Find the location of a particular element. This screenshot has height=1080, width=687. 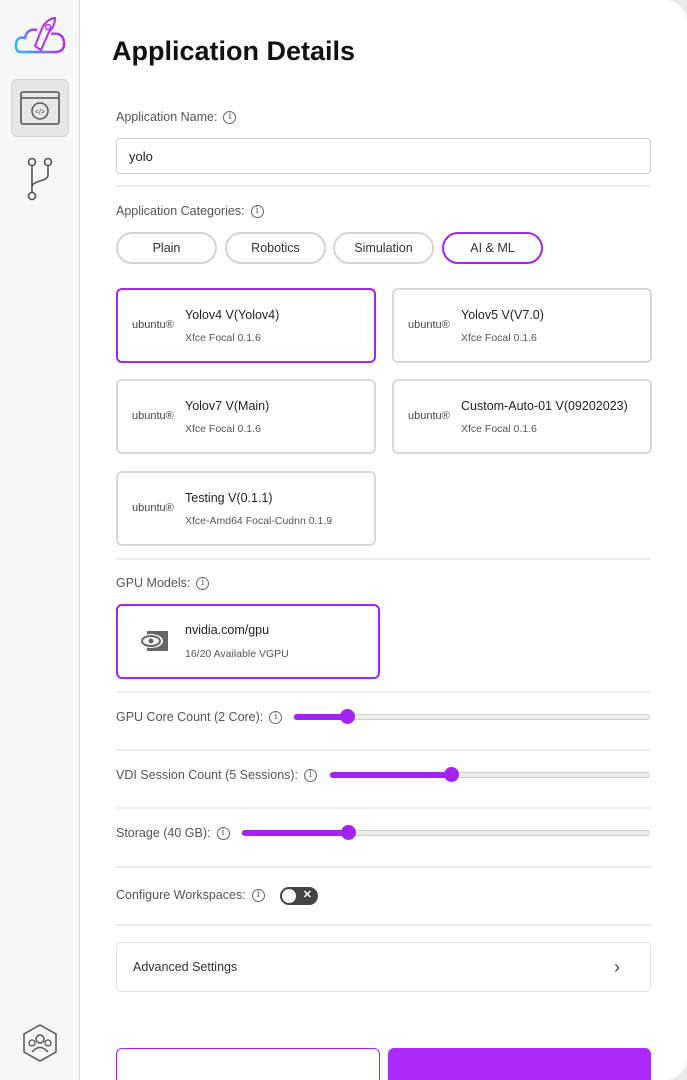

app-name-input: yolo is located at coordinates (383, 156).